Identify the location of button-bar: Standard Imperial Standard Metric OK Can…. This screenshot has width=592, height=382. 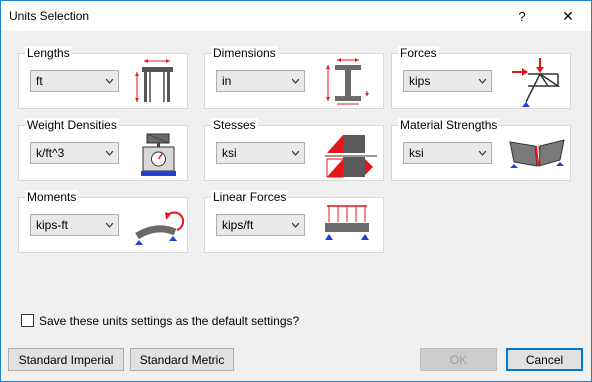
(296, 361).